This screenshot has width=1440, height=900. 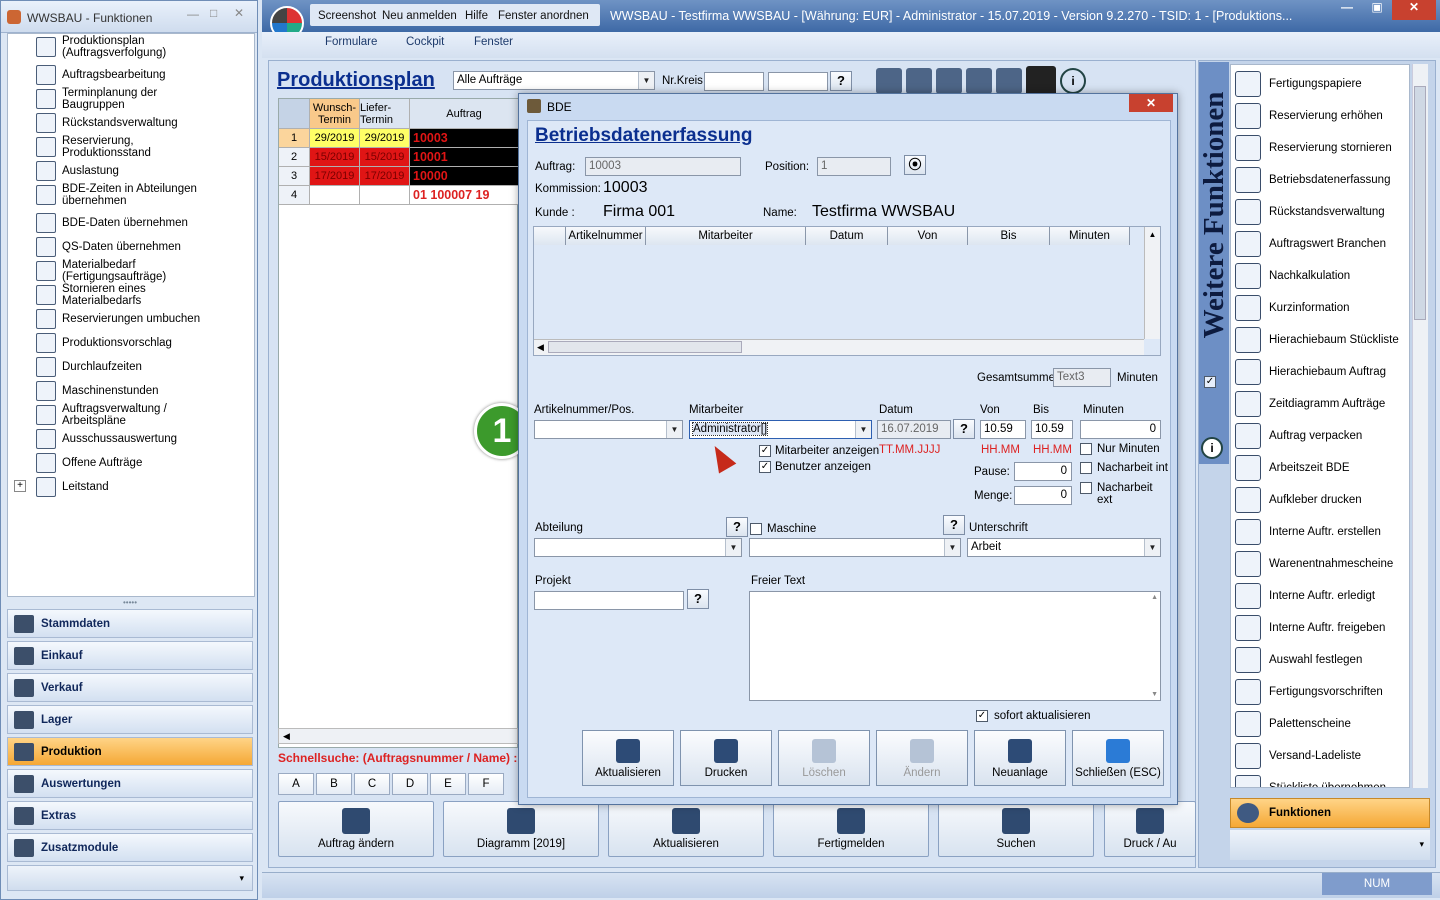 What do you see at coordinates (410, 784) in the screenshot?
I see `letter-filter-button: D` at bounding box center [410, 784].